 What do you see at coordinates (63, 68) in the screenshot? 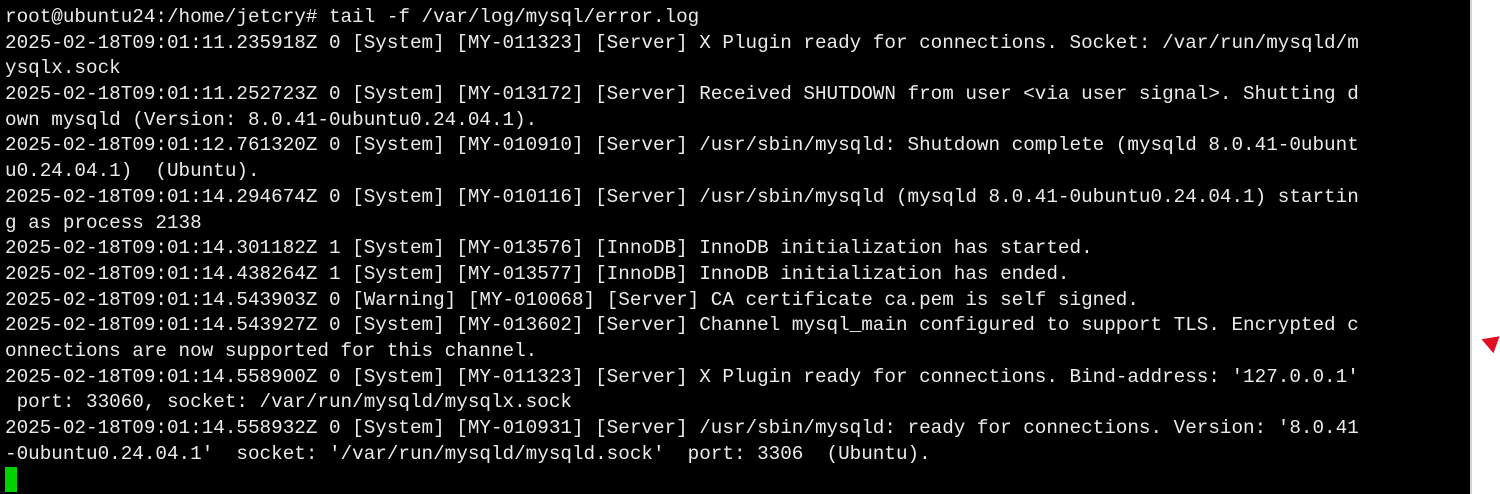
I see `terminal-line: ysqlx.sock` at bounding box center [63, 68].